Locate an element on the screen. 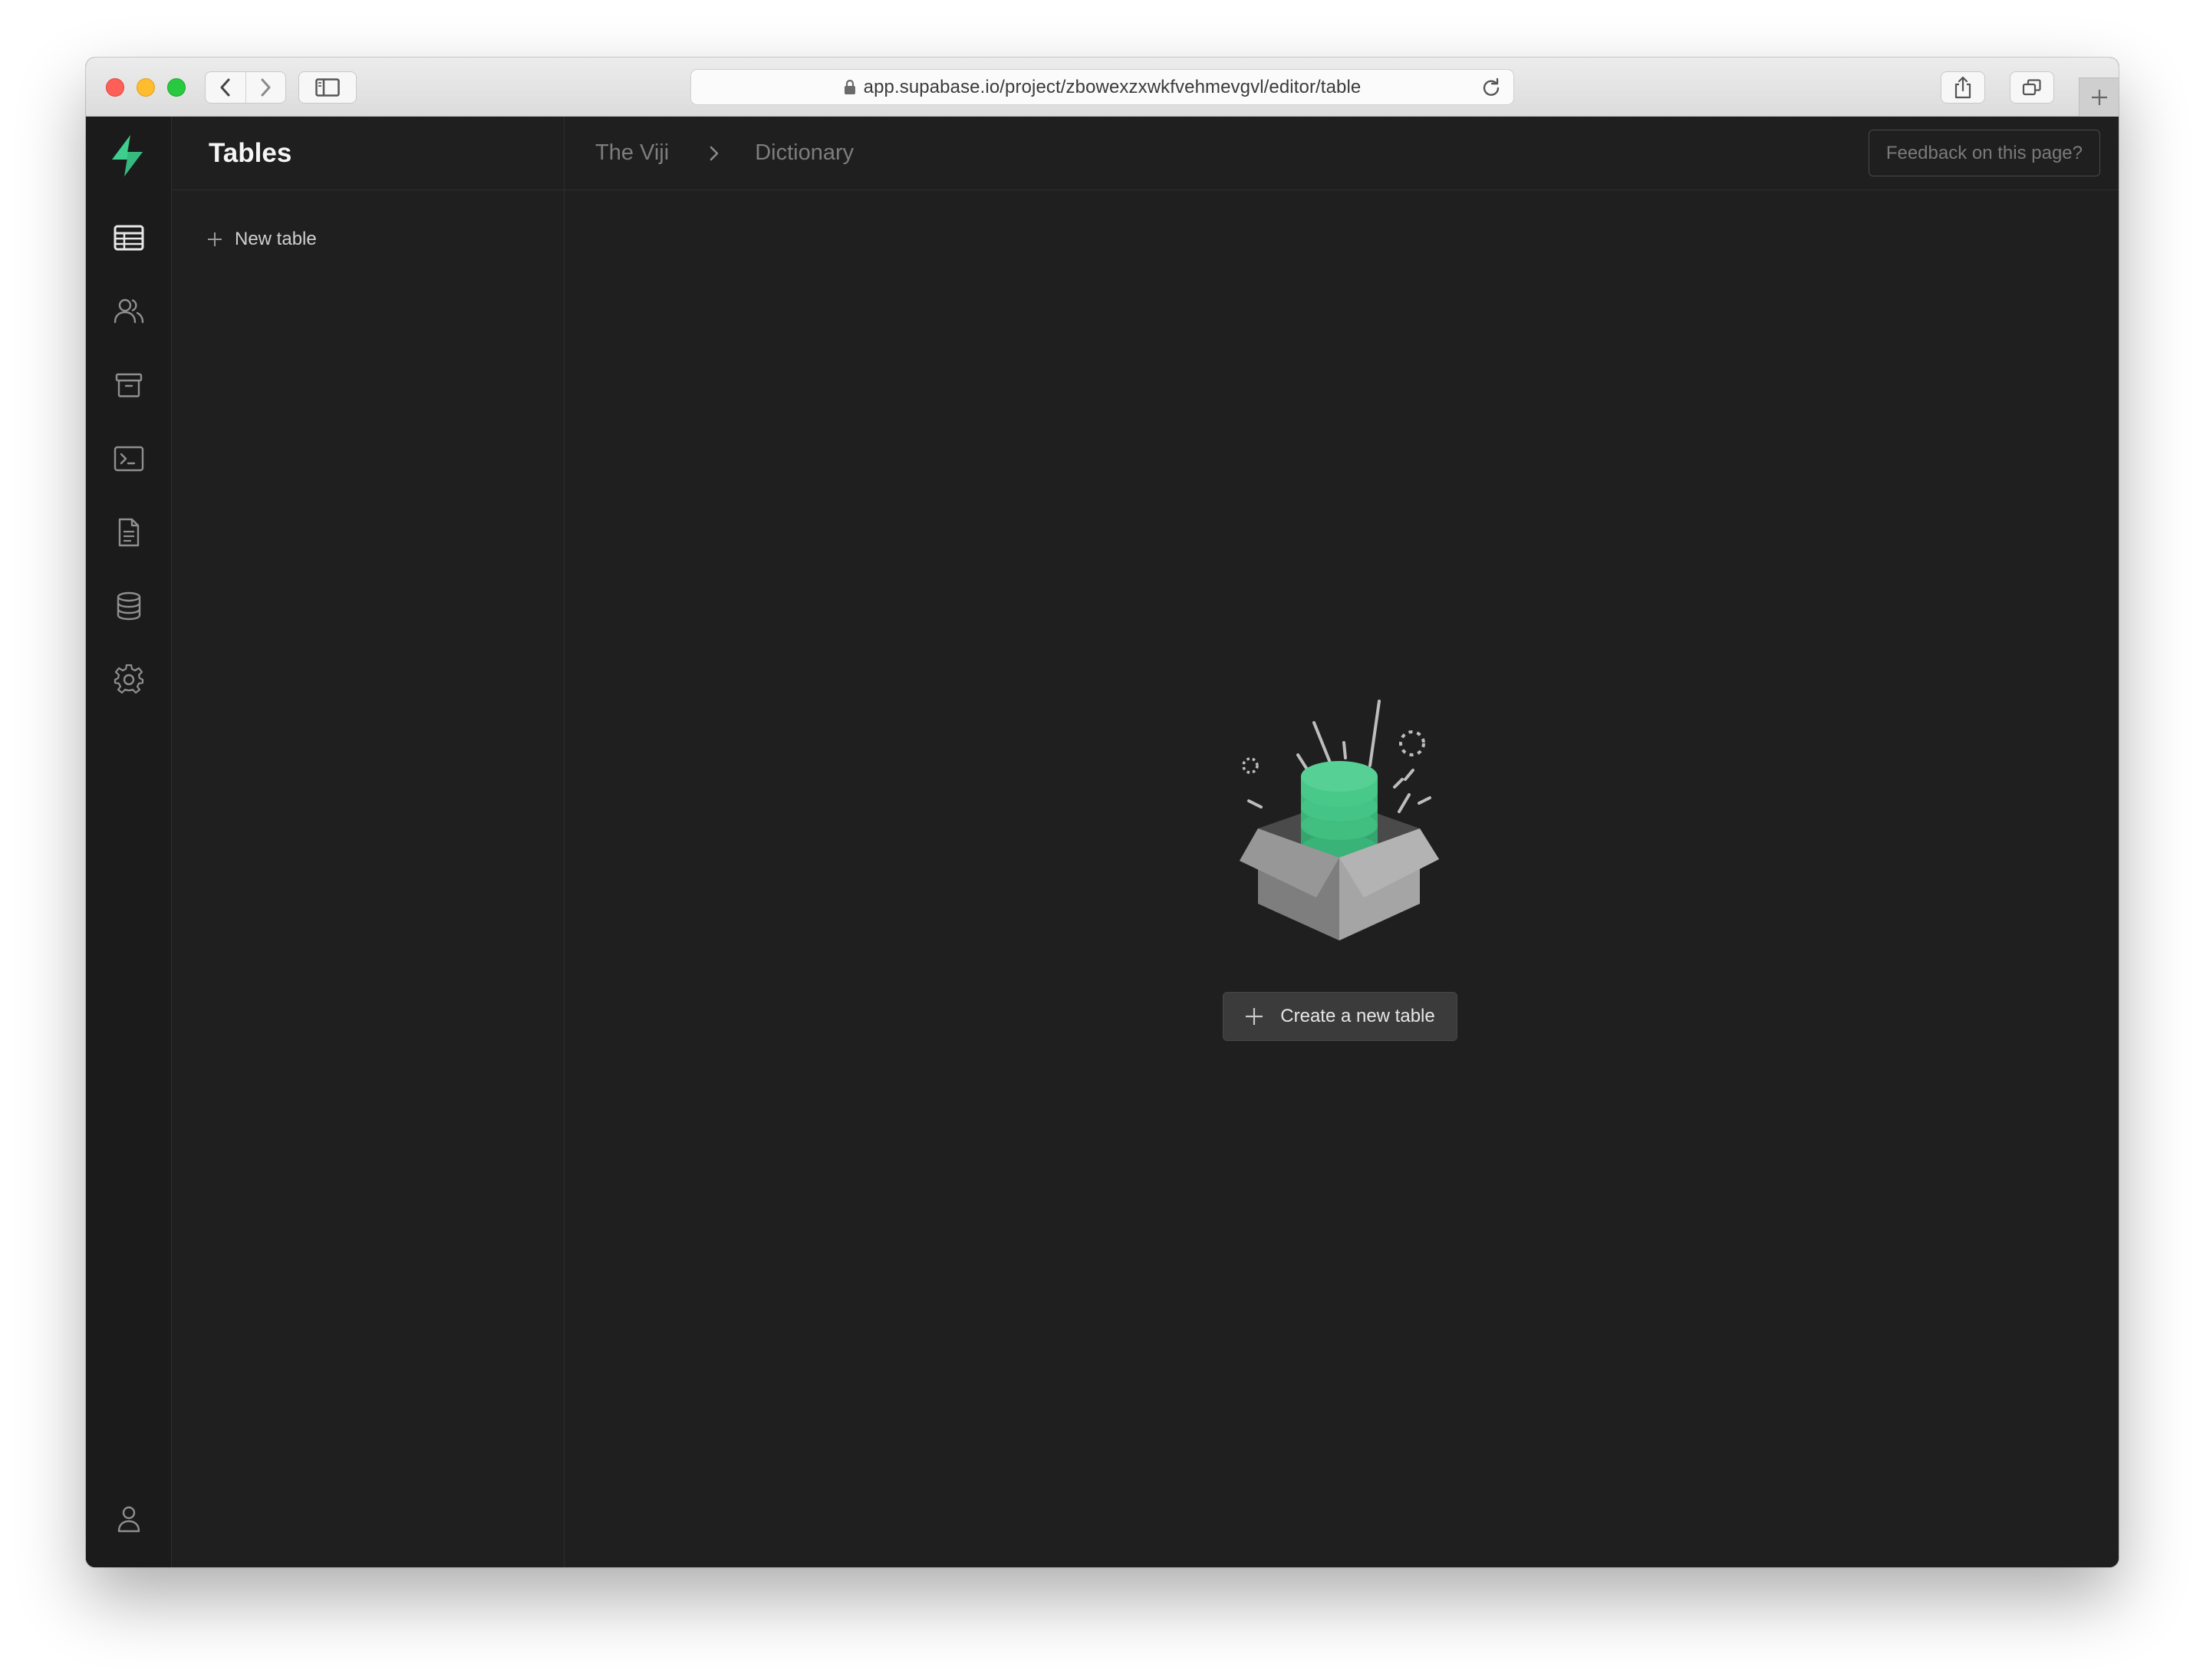  show-tabs-button is located at coordinates (2032, 87).